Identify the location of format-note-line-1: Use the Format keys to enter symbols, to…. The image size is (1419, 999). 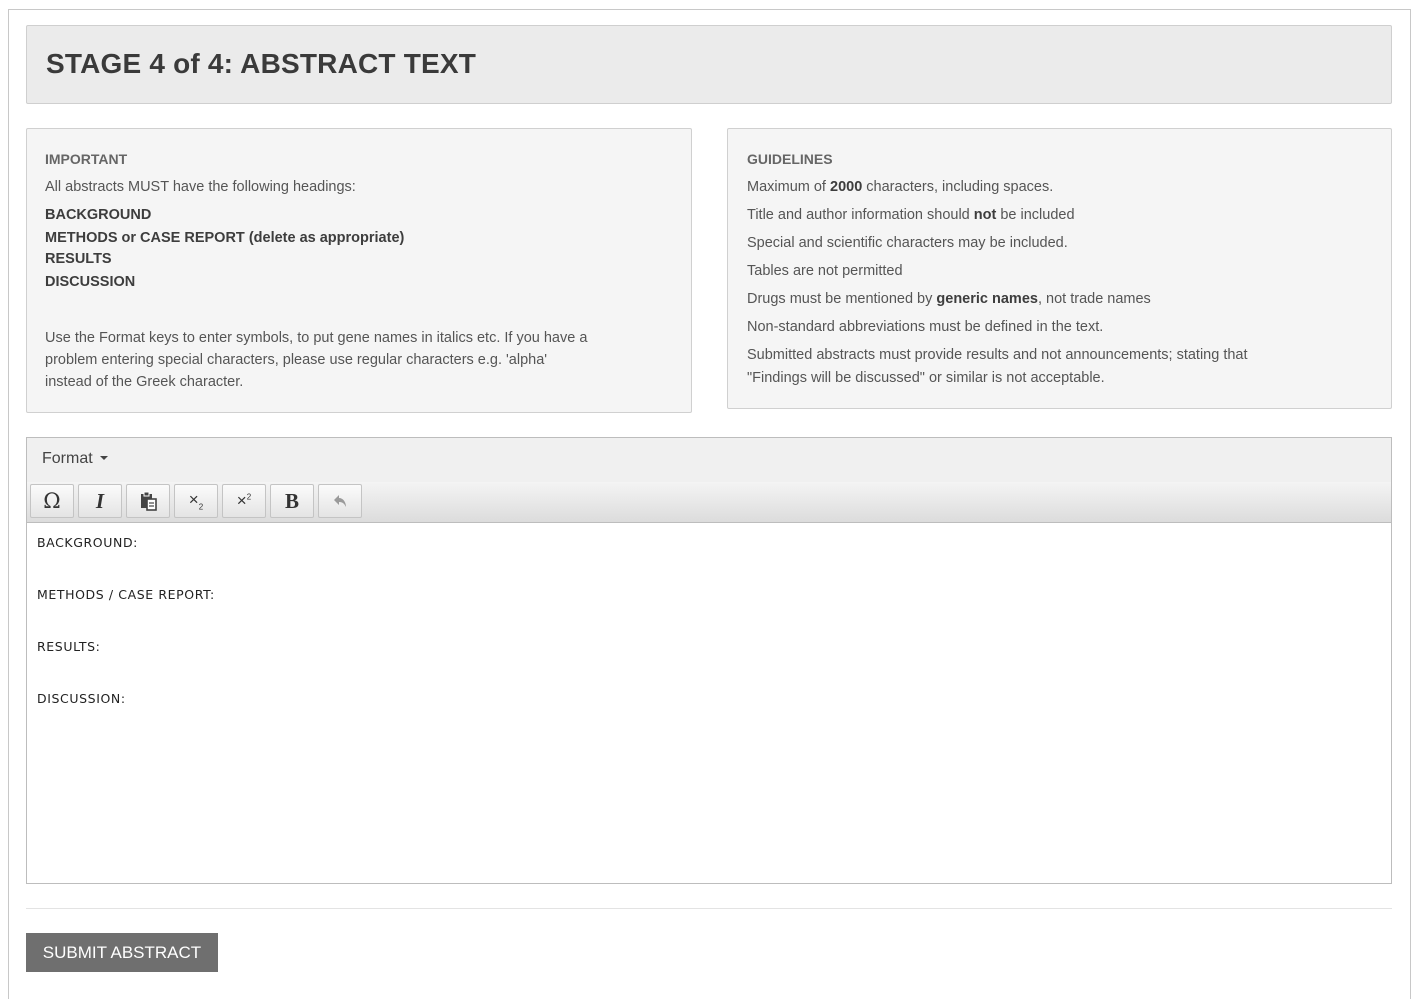
(316, 338).